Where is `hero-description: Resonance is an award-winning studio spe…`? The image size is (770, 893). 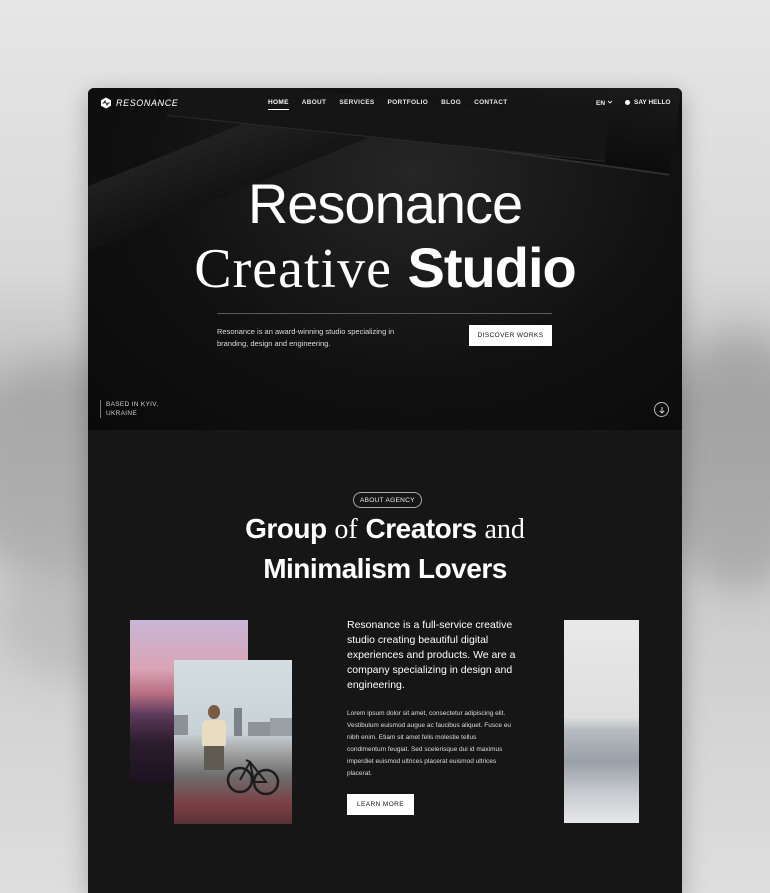
hero-description: Resonance is an award-winning studio spe… is located at coordinates (306, 337).